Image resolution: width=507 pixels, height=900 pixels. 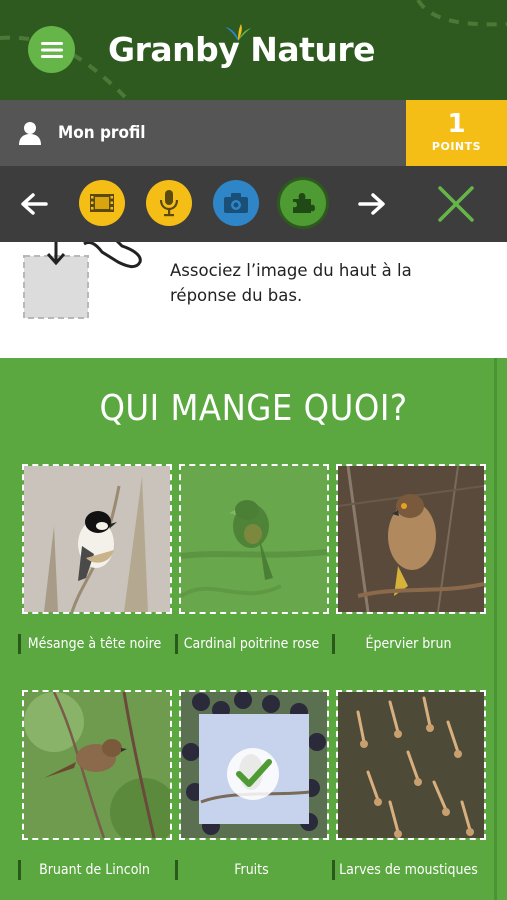 I want to click on larvae-photo, so click(x=411, y=765).